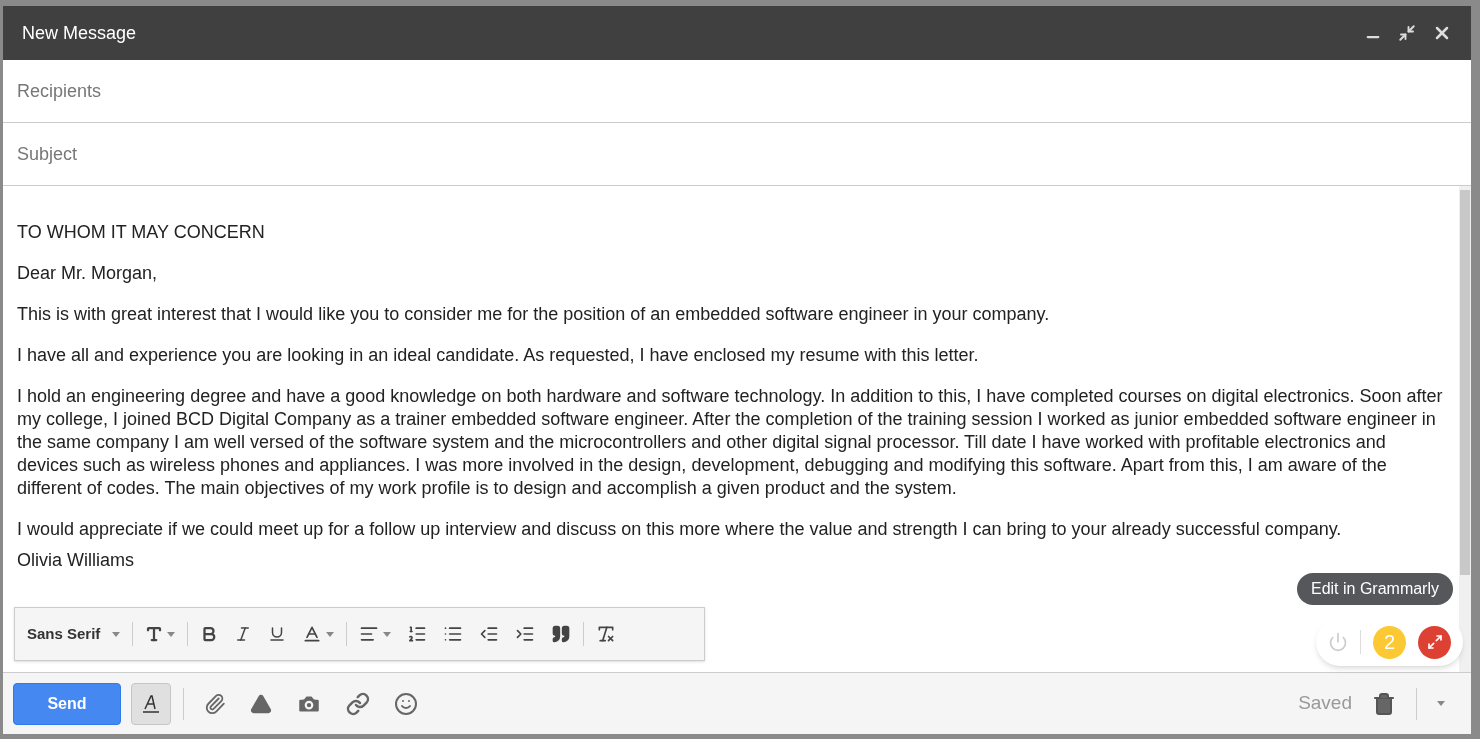 The image size is (1480, 739). What do you see at coordinates (1407, 33) in the screenshot?
I see `exit-full-screen-icon` at bounding box center [1407, 33].